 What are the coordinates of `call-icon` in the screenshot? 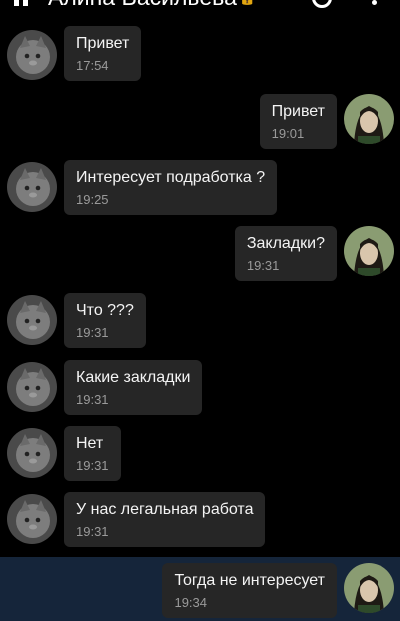 It's located at (322, 4).